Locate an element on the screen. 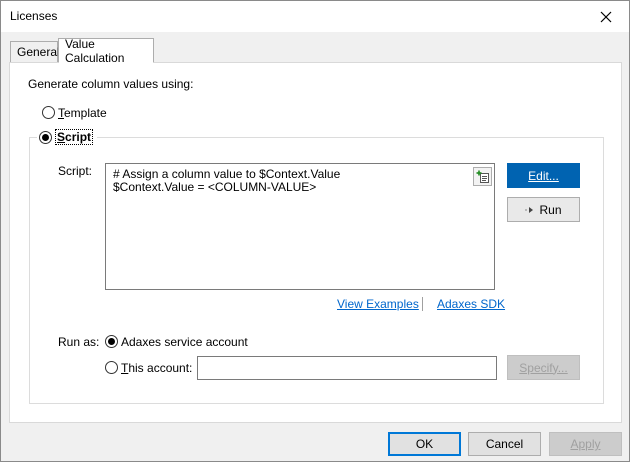 The width and height of the screenshot is (630, 462). tab-general: General is located at coordinates (35, 51).